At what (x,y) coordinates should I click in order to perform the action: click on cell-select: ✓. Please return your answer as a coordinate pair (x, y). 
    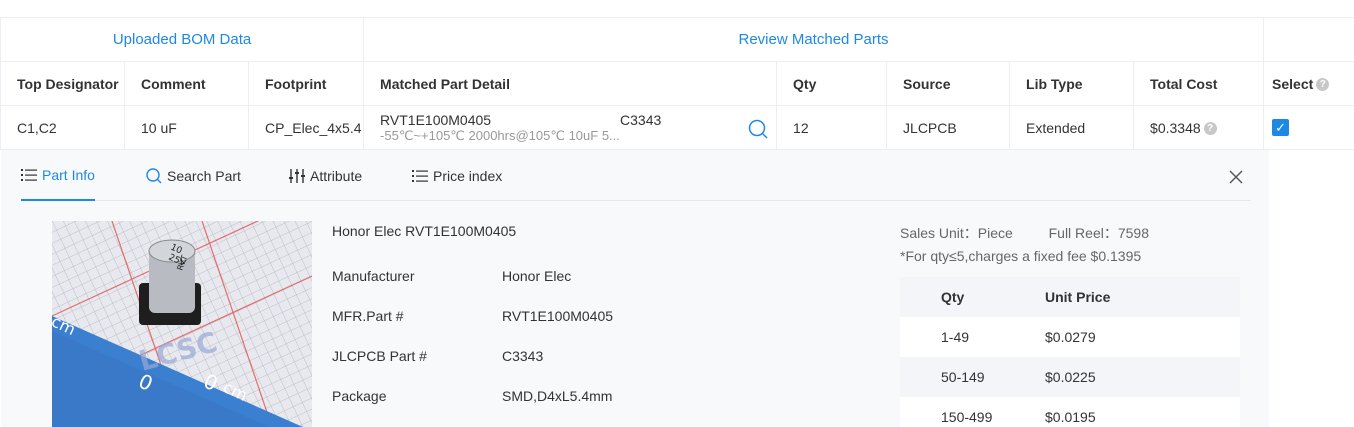
    Looking at the image, I should click on (1308, 127).